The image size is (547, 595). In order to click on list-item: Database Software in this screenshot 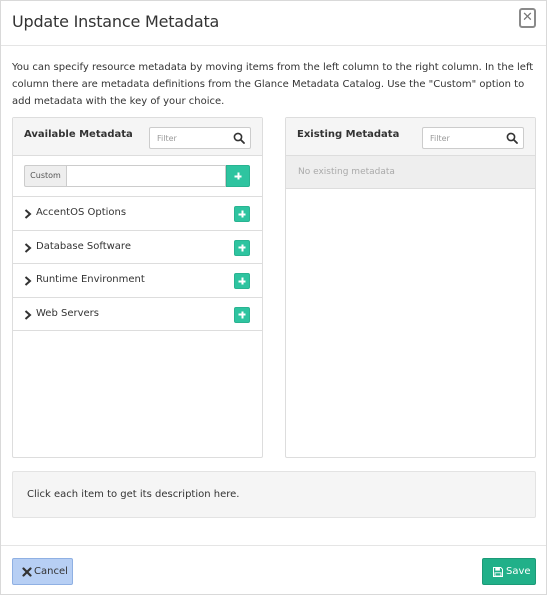, I will do `click(137, 247)`.